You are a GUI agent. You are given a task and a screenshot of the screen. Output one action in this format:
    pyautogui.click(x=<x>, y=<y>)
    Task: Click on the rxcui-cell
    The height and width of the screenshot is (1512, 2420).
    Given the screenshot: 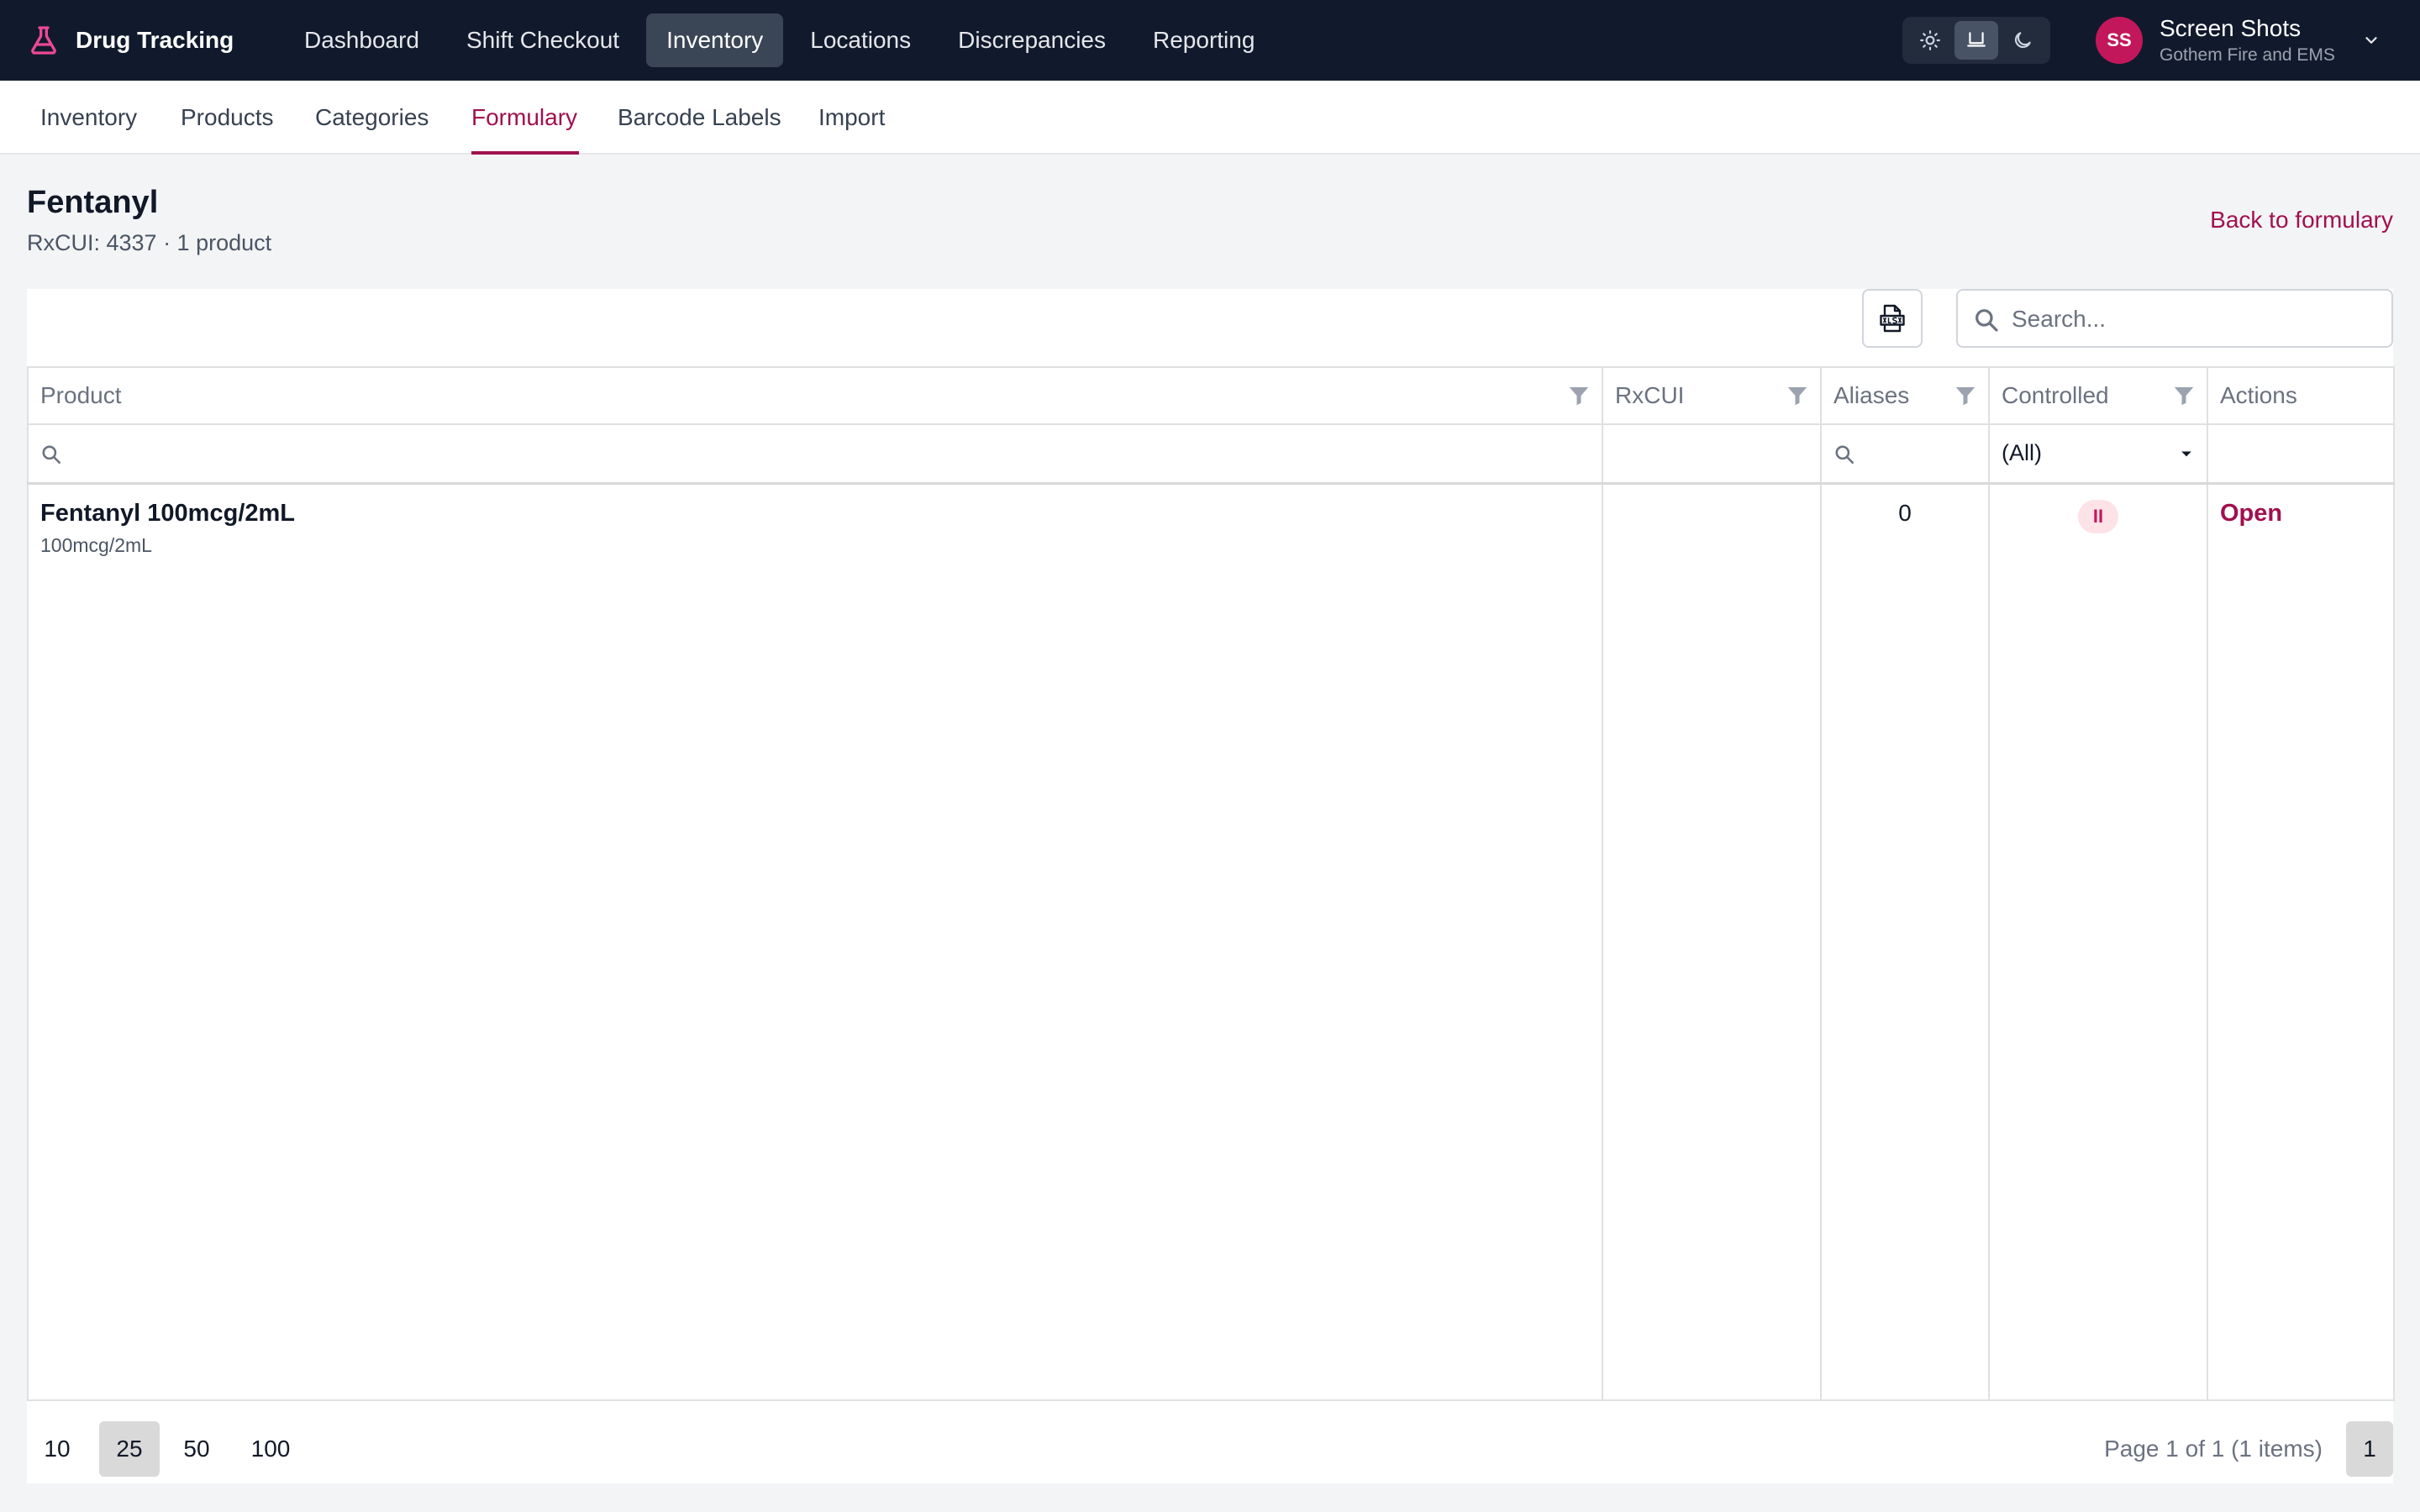 What is the action you would take?
    pyautogui.click(x=1712, y=941)
    